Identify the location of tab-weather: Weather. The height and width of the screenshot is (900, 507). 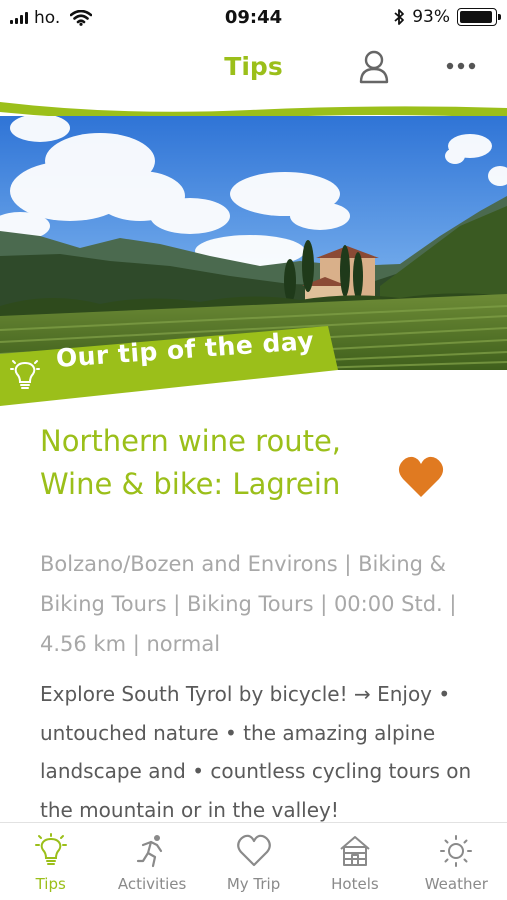
(456, 861).